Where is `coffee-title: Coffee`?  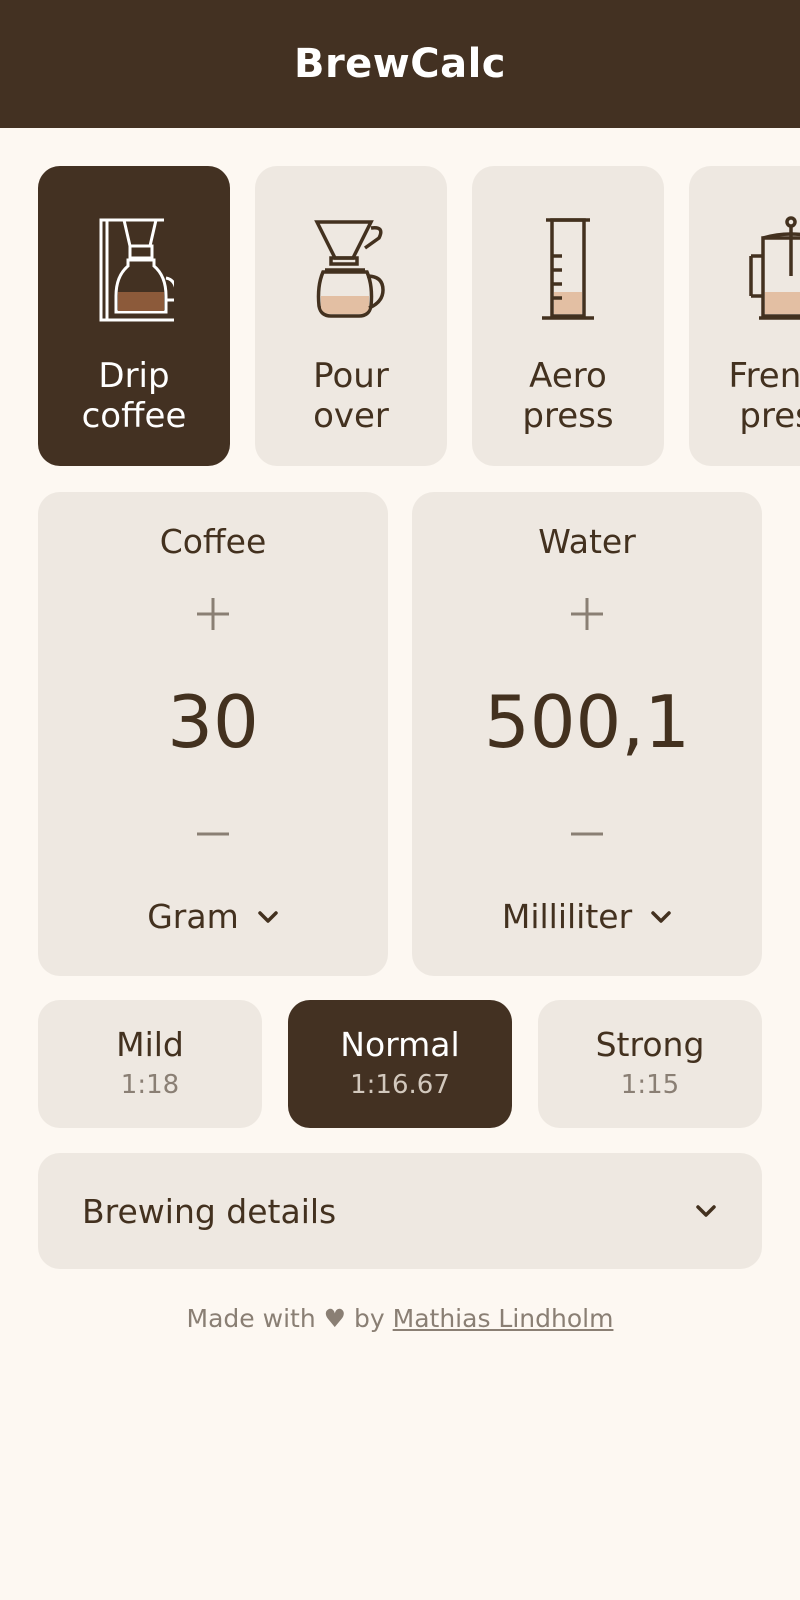
coffee-title: Coffee is located at coordinates (213, 541).